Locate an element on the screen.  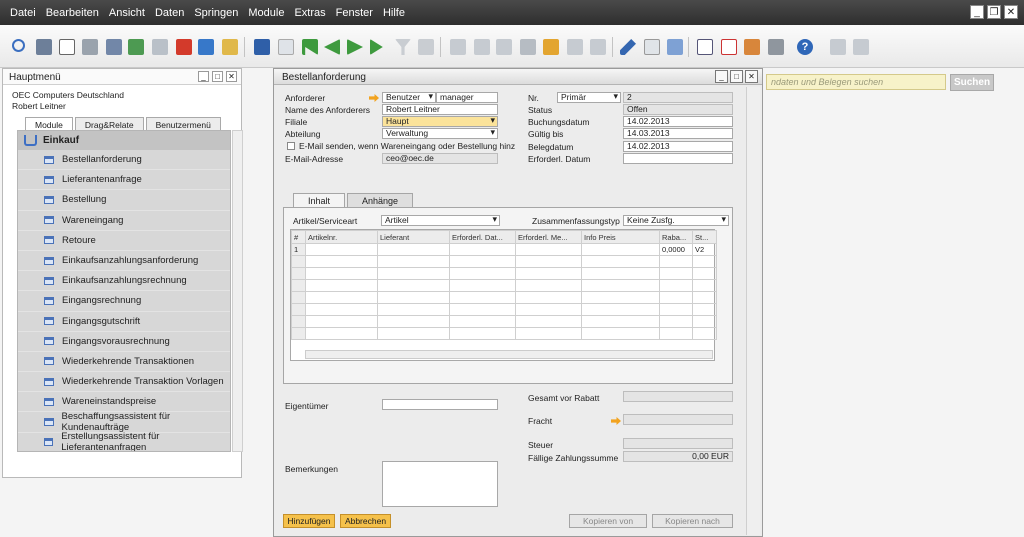
volume-weight-icon is located at coordinates (598, 47).